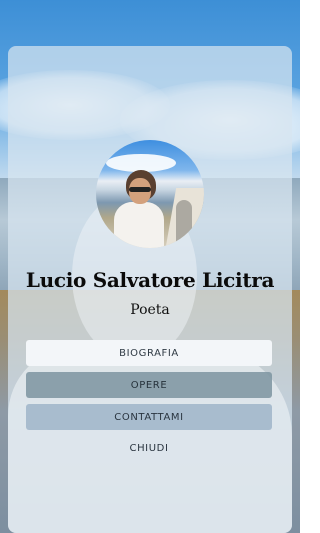  What do you see at coordinates (149, 353) in the screenshot?
I see `biografia-button: BIOGRAFIA` at bounding box center [149, 353].